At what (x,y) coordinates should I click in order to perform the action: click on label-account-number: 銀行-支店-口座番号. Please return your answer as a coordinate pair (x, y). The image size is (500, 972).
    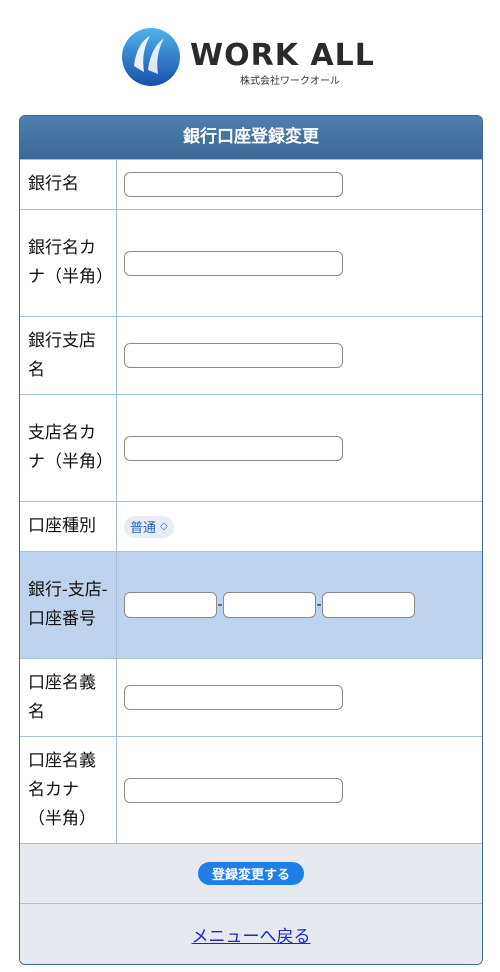
    Looking at the image, I should click on (68, 604).